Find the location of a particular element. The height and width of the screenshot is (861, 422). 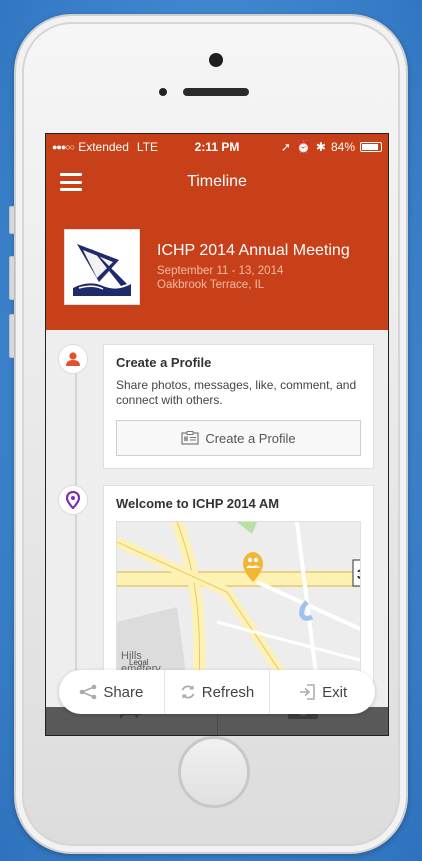

volume-up-button is located at coordinates (12, 278).